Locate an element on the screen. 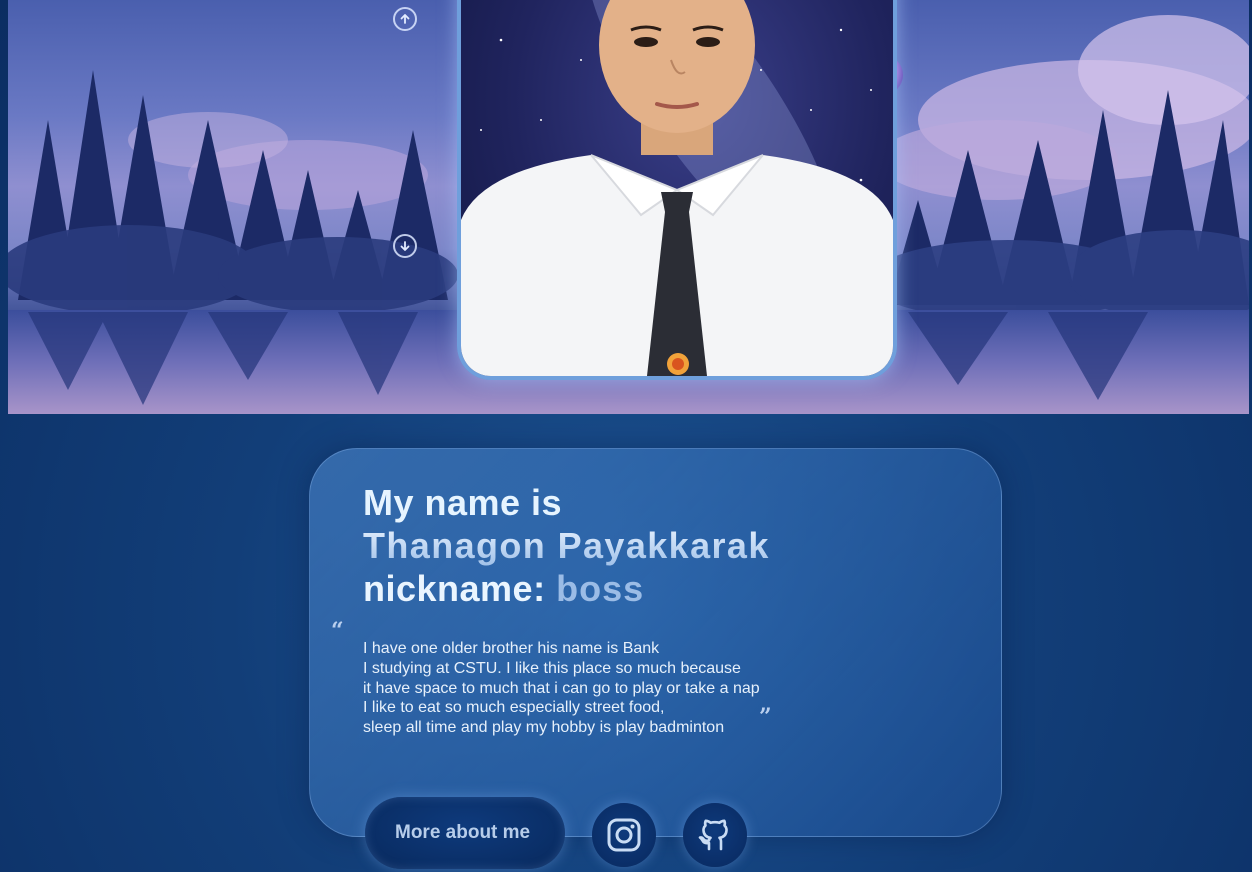  github-link is located at coordinates (715, 835).